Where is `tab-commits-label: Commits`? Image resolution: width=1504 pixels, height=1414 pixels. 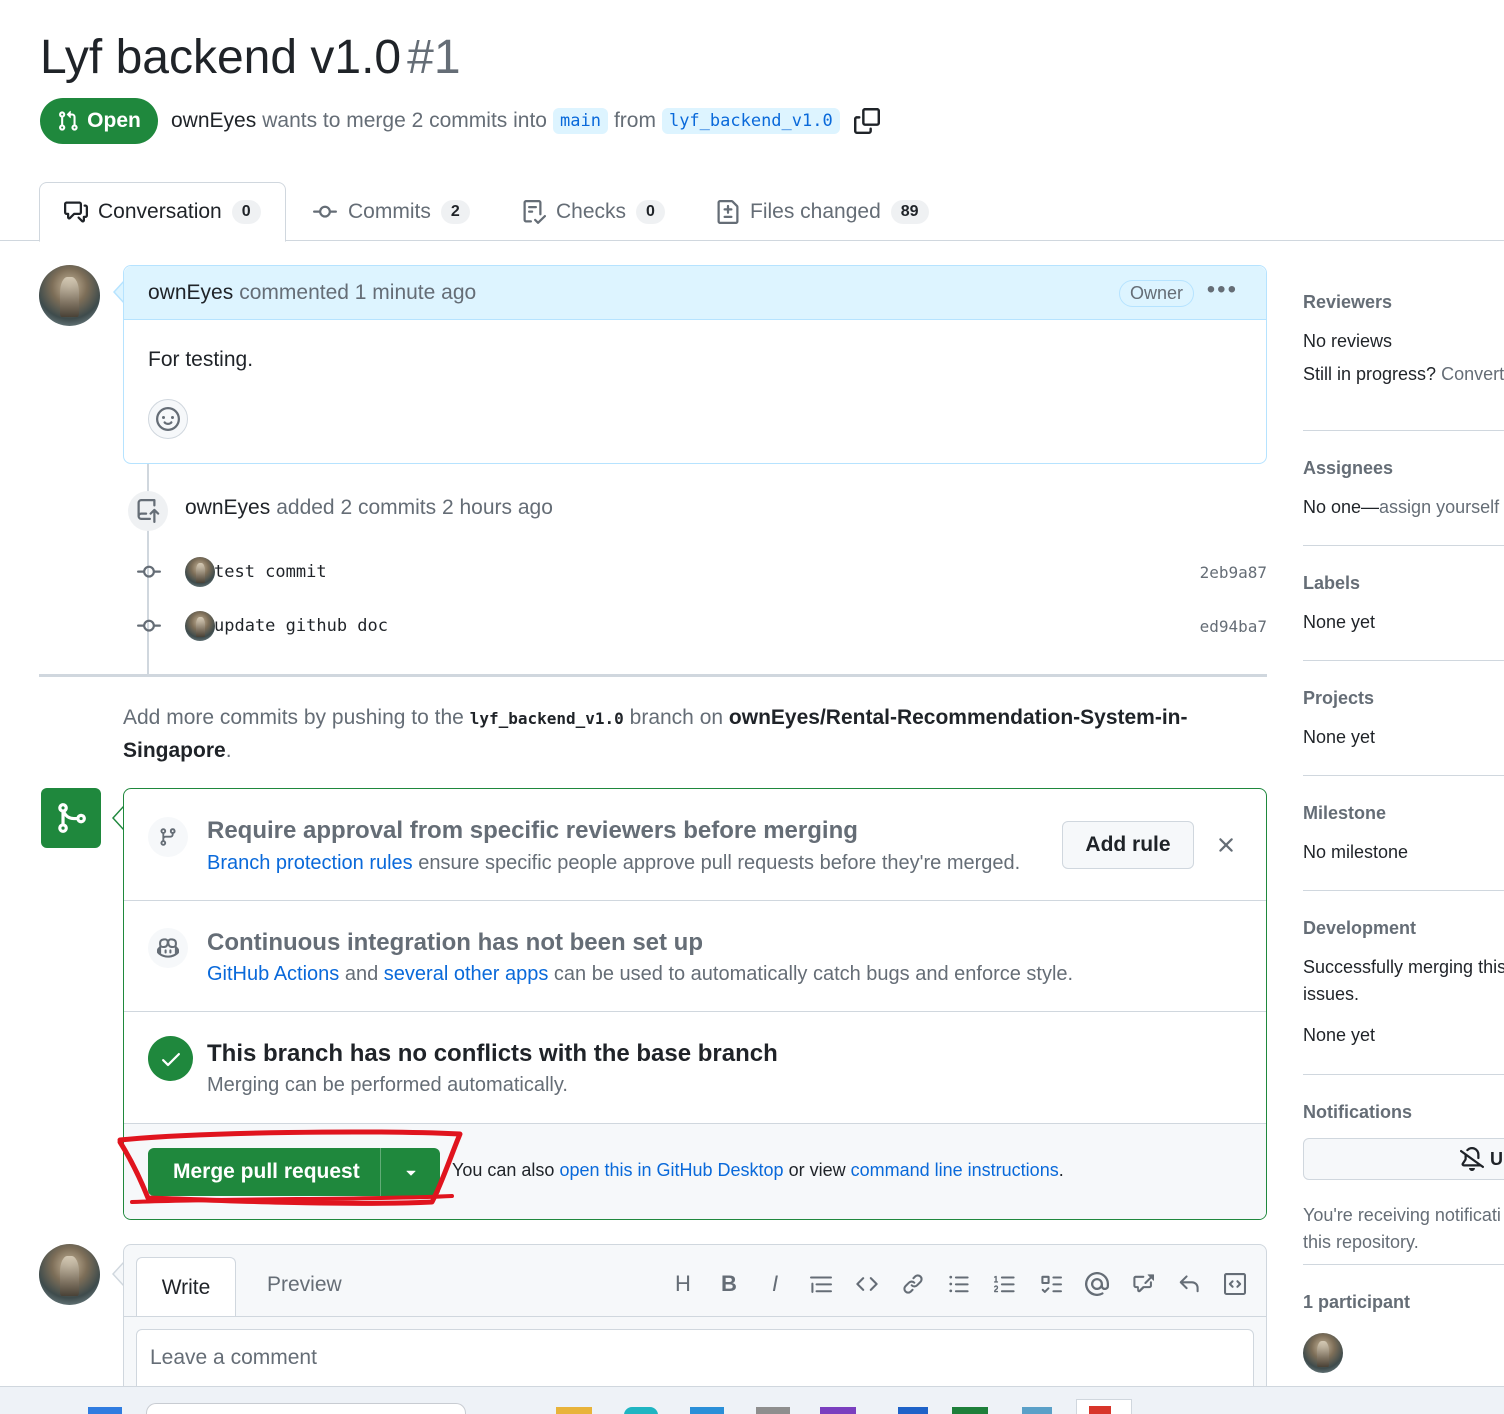 tab-commits-label: Commits is located at coordinates (389, 211).